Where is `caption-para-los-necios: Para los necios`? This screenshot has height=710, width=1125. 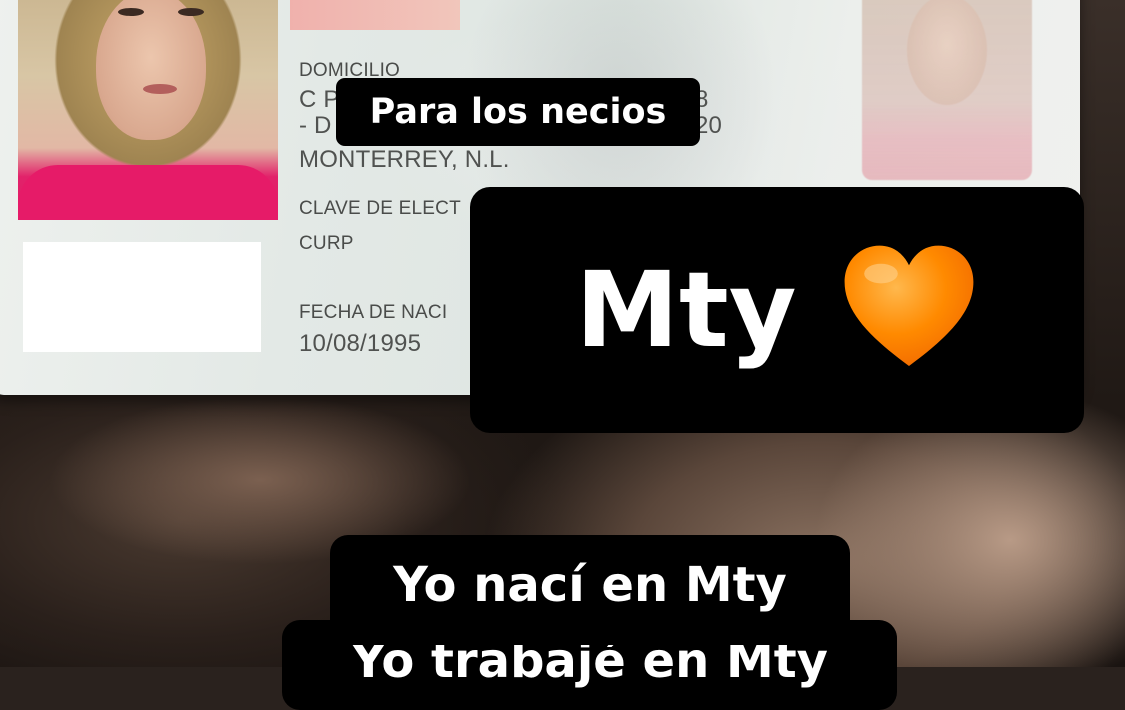 caption-para-los-necios: Para los necios is located at coordinates (518, 112).